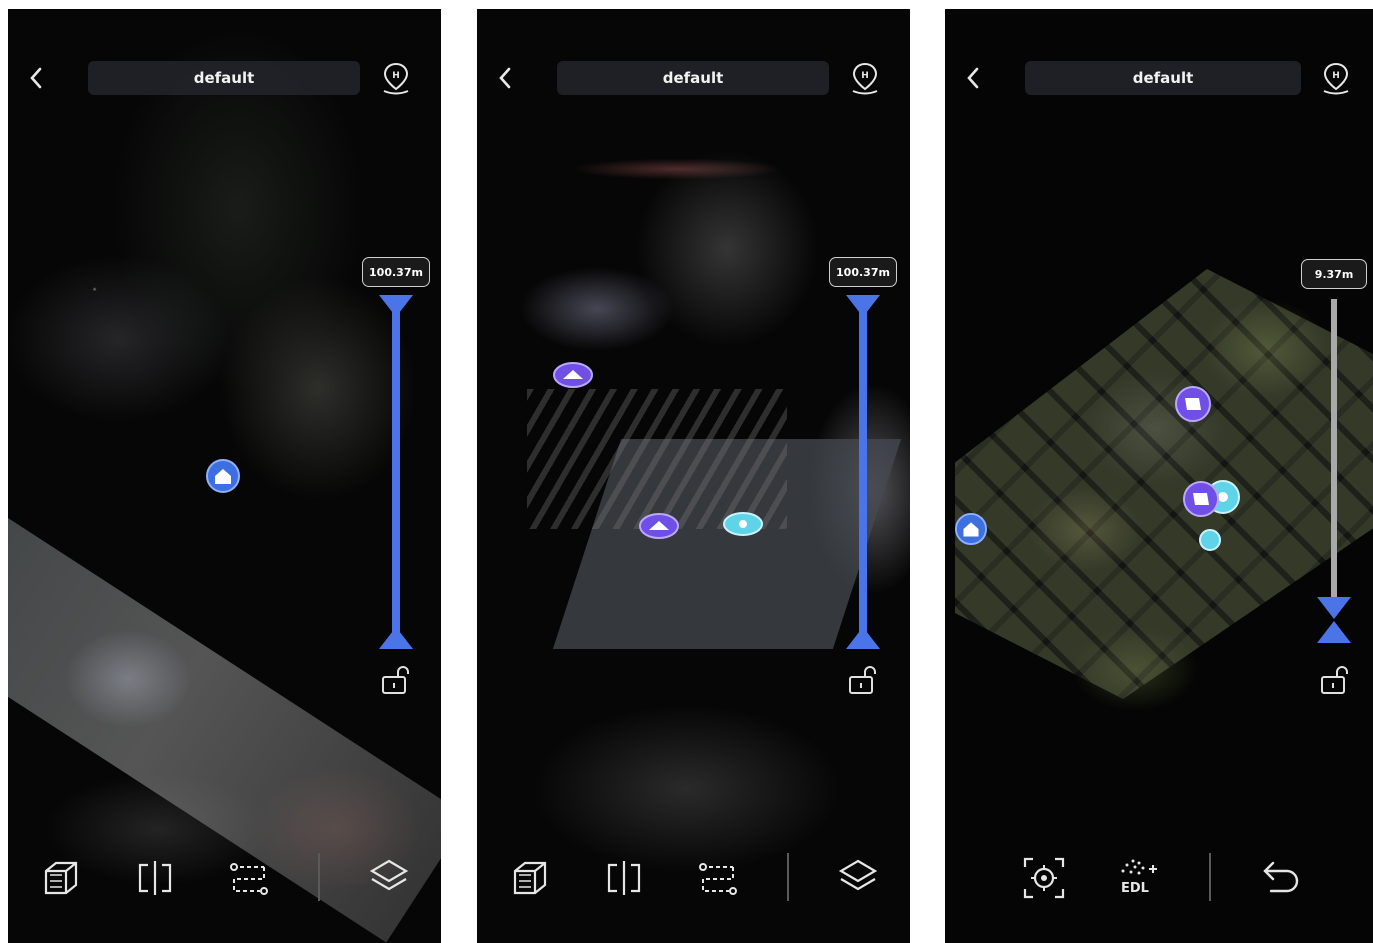 Image resolution: width=1373 pixels, height=943 pixels. I want to click on target-icon, so click(1044, 878).